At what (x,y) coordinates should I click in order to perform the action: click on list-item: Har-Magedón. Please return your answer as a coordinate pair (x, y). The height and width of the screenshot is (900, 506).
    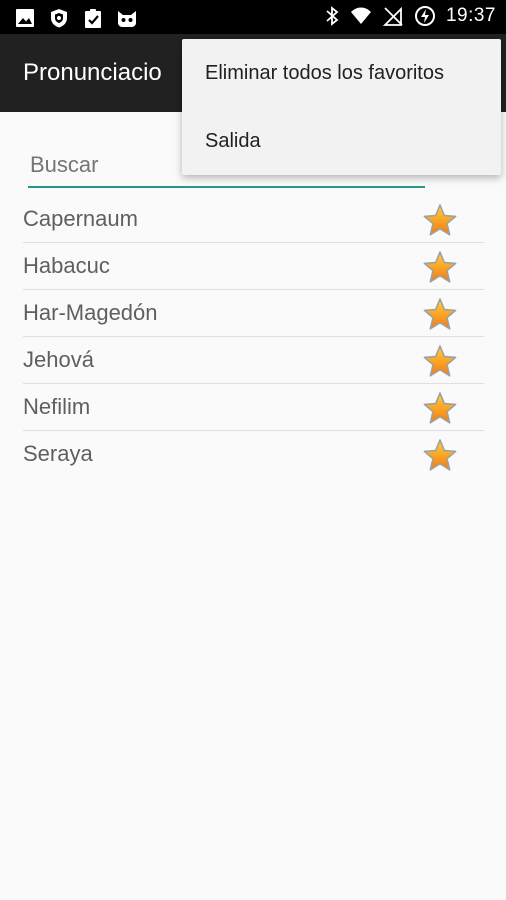
    Looking at the image, I should click on (253, 313).